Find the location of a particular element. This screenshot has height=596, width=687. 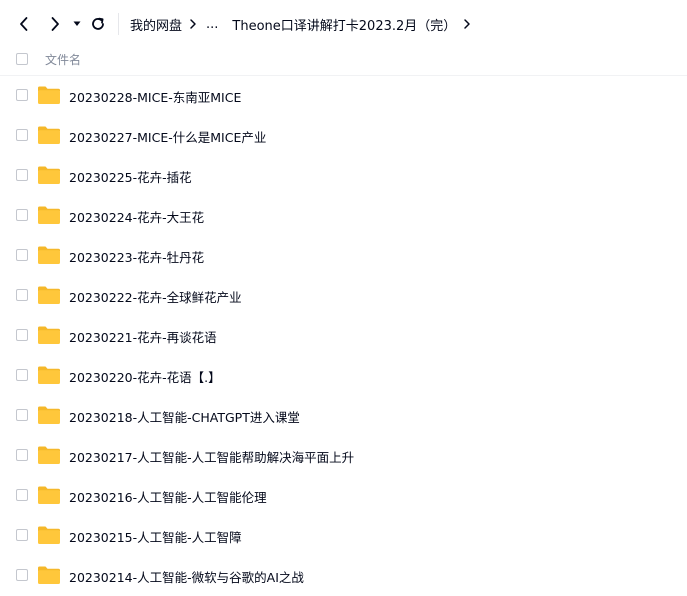

breadcrumb-current: Theone口译讲解打卡2023.2月（完） is located at coordinates (344, 24).